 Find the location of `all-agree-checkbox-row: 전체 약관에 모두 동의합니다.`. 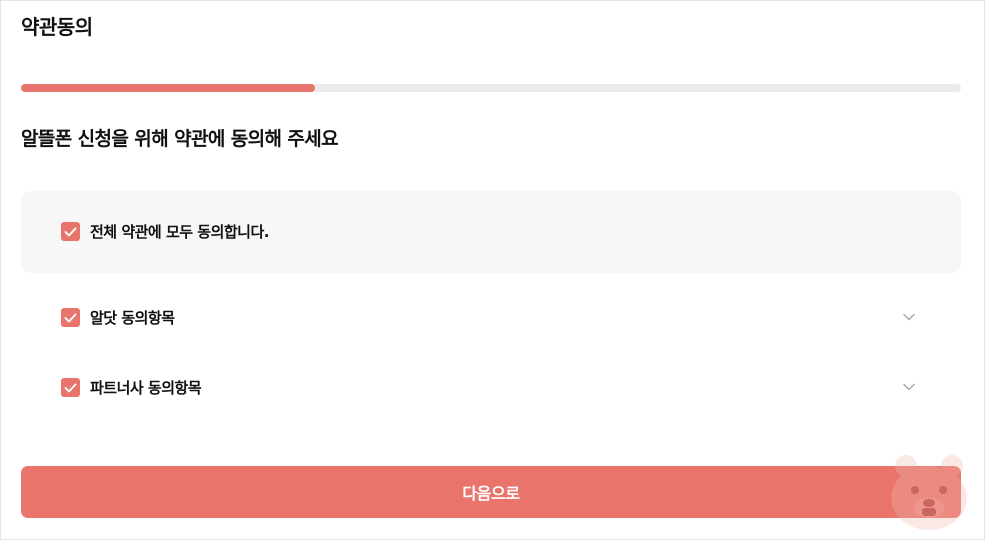

all-agree-checkbox-row: 전체 약관에 모두 동의합니다. is located at coordinates (165, 231).